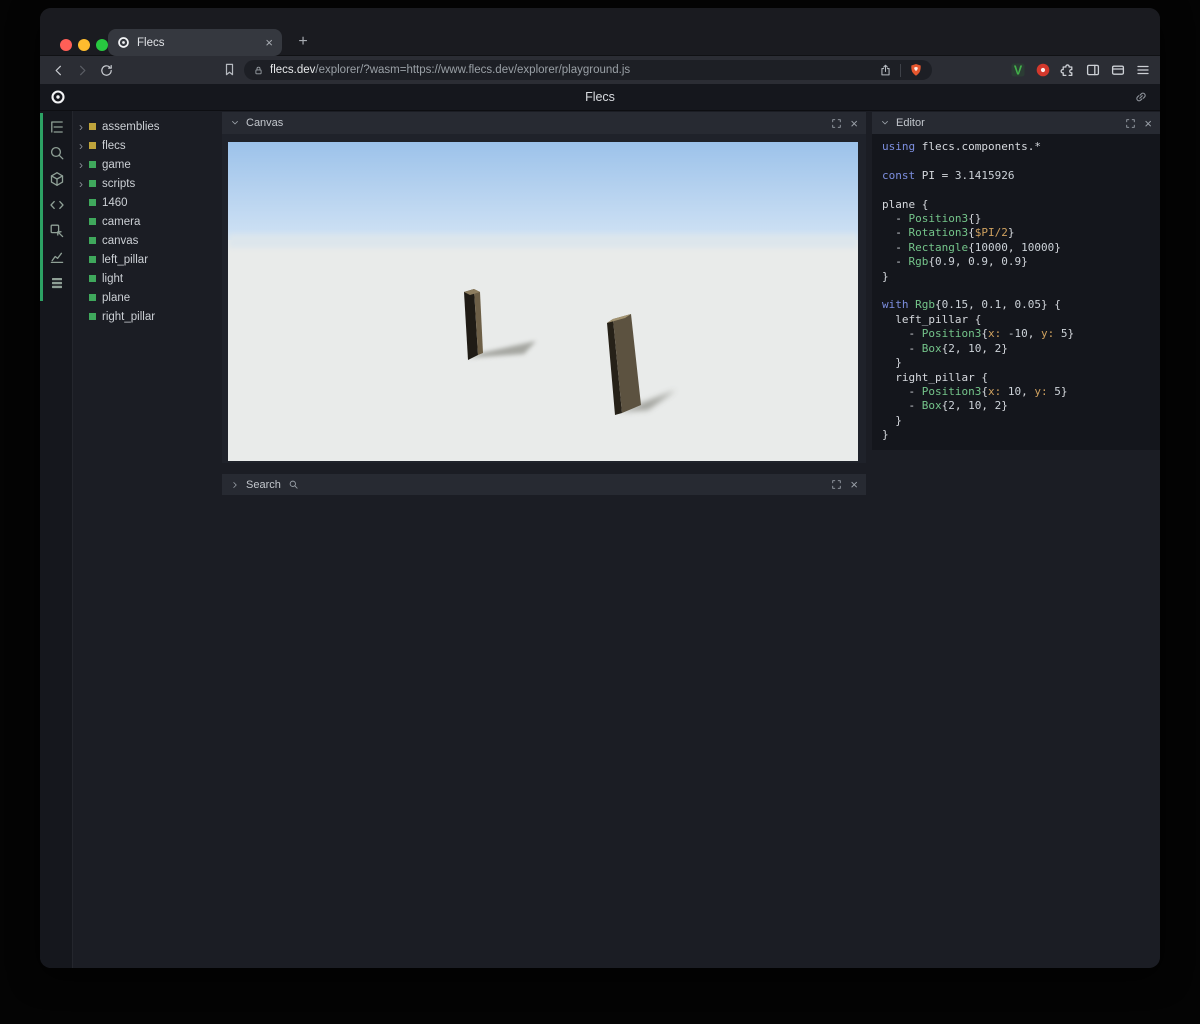 The image size is (1200, 1024). Describe the element at coordinates (1080, 70) in the screenshot. I see `extension-buttons: V` at that location.